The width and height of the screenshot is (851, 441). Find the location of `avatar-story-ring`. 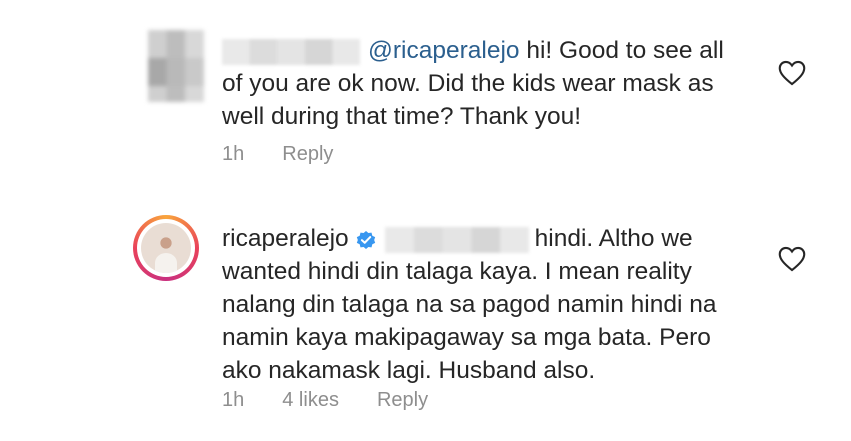

avatar-story-ring is located at coordinates (166, 248).